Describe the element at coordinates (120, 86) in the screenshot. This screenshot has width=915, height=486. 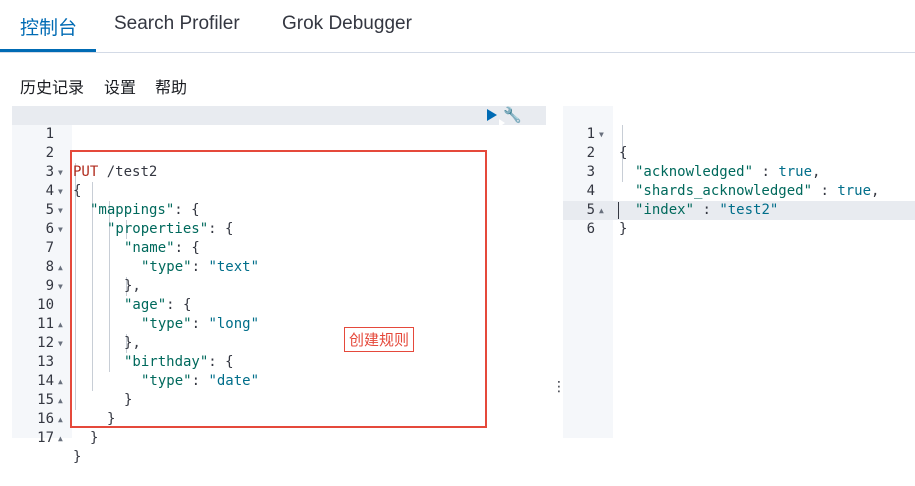
I see `menu-settings: 设置` at that location.